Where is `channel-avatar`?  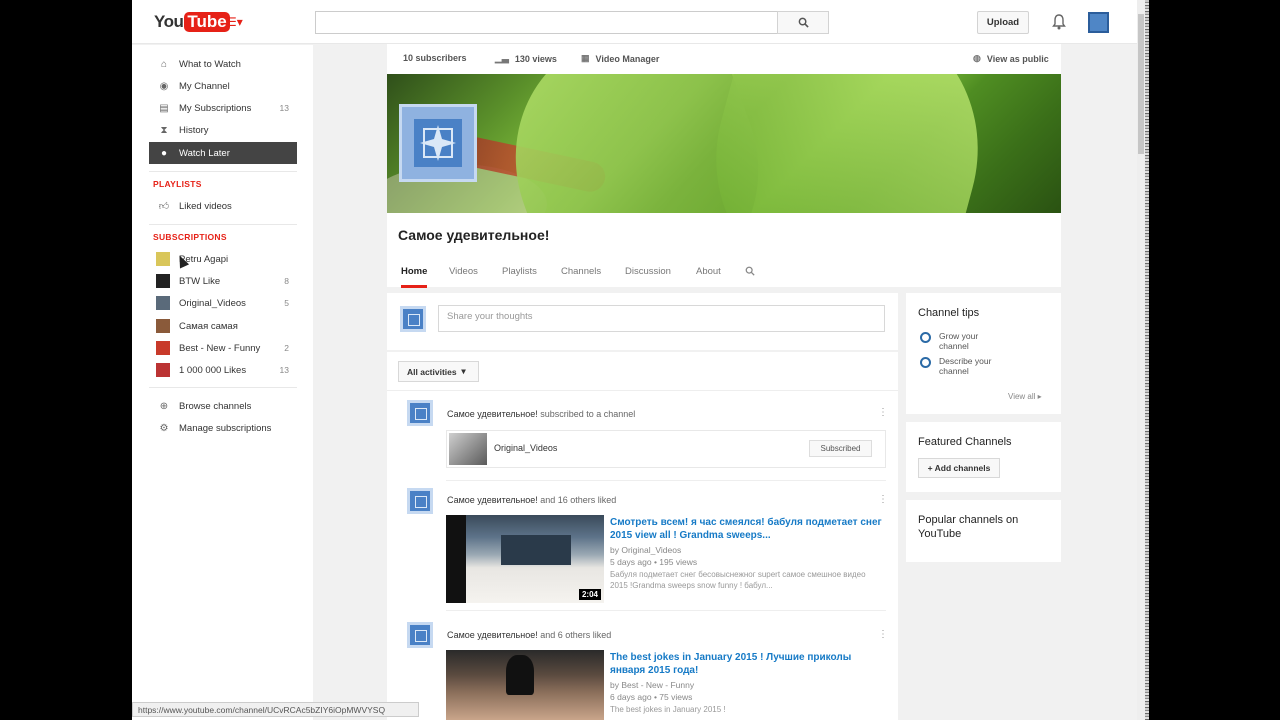
channel-avatar is located at coordinates (438, 143).